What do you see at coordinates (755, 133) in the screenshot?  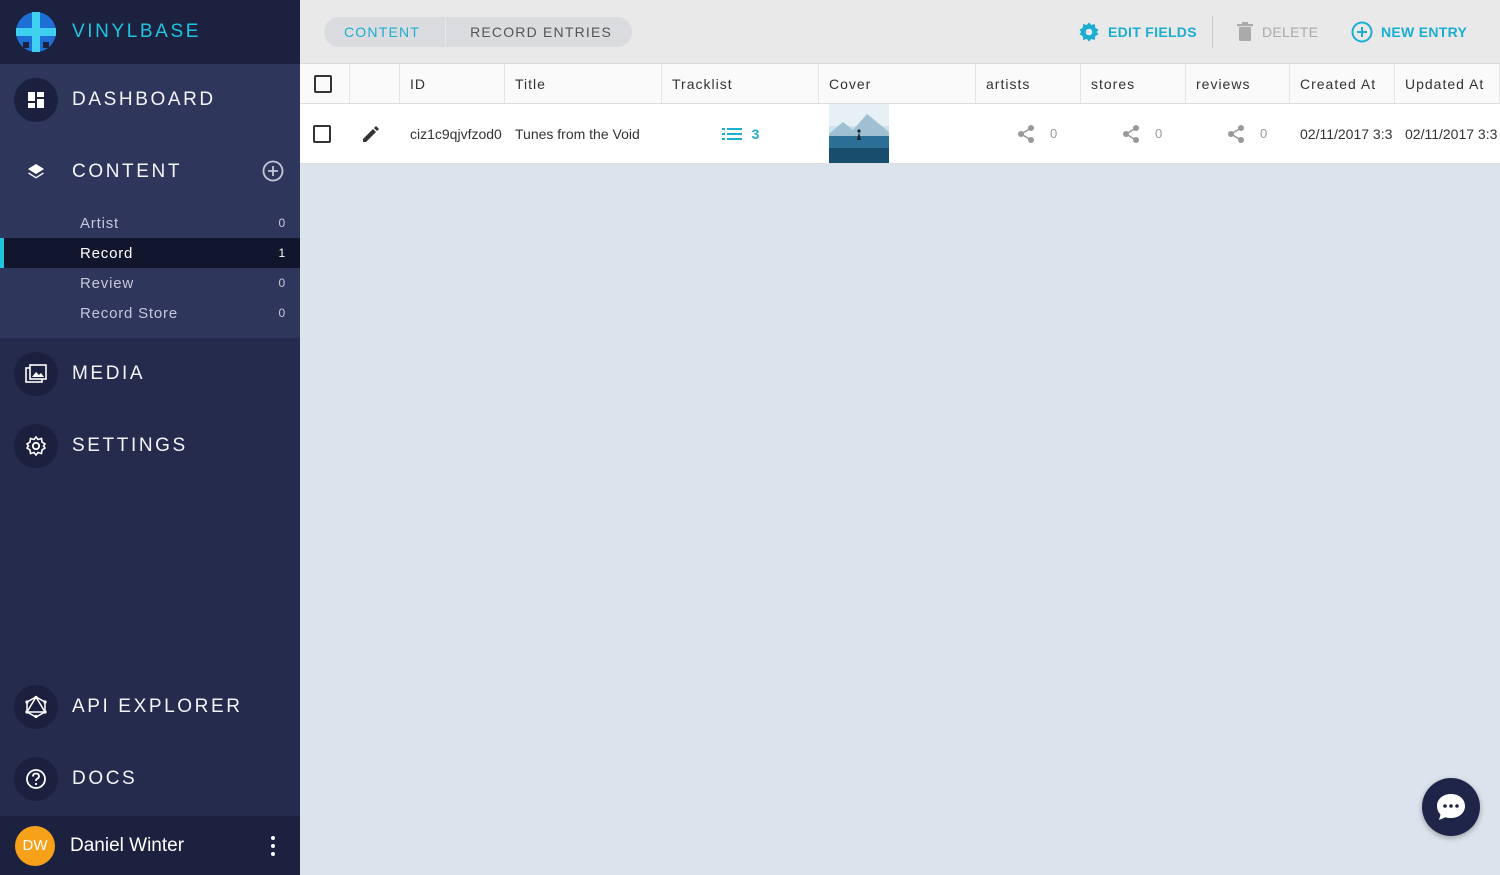 I see `tracklist-count: 3` at bounding box center [755, 133].